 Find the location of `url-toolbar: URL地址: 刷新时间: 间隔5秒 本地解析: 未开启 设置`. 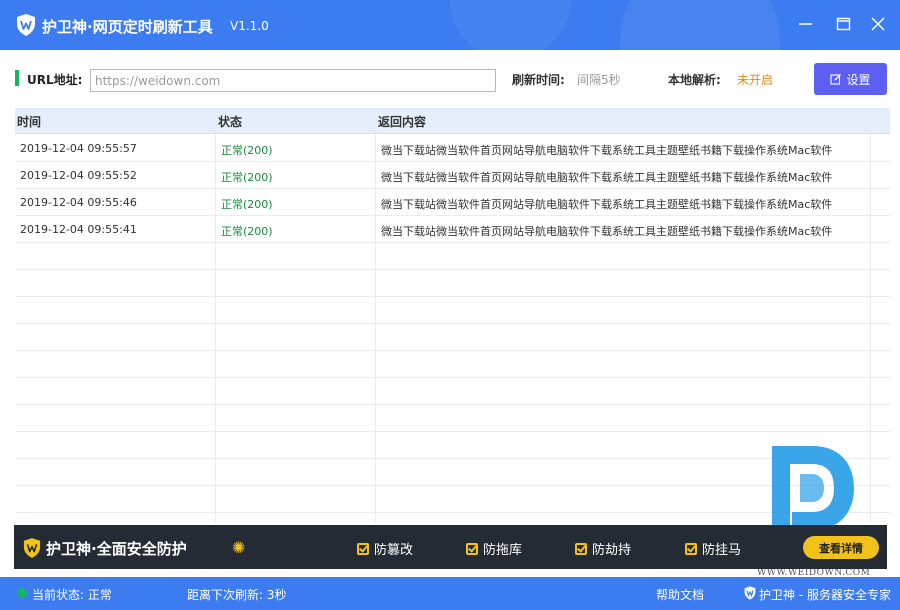

url-toolbar: URL地址: 刷新时间: 间隔5秒 本地解析: 未开启 设置 is located at coordinates (450, 80).